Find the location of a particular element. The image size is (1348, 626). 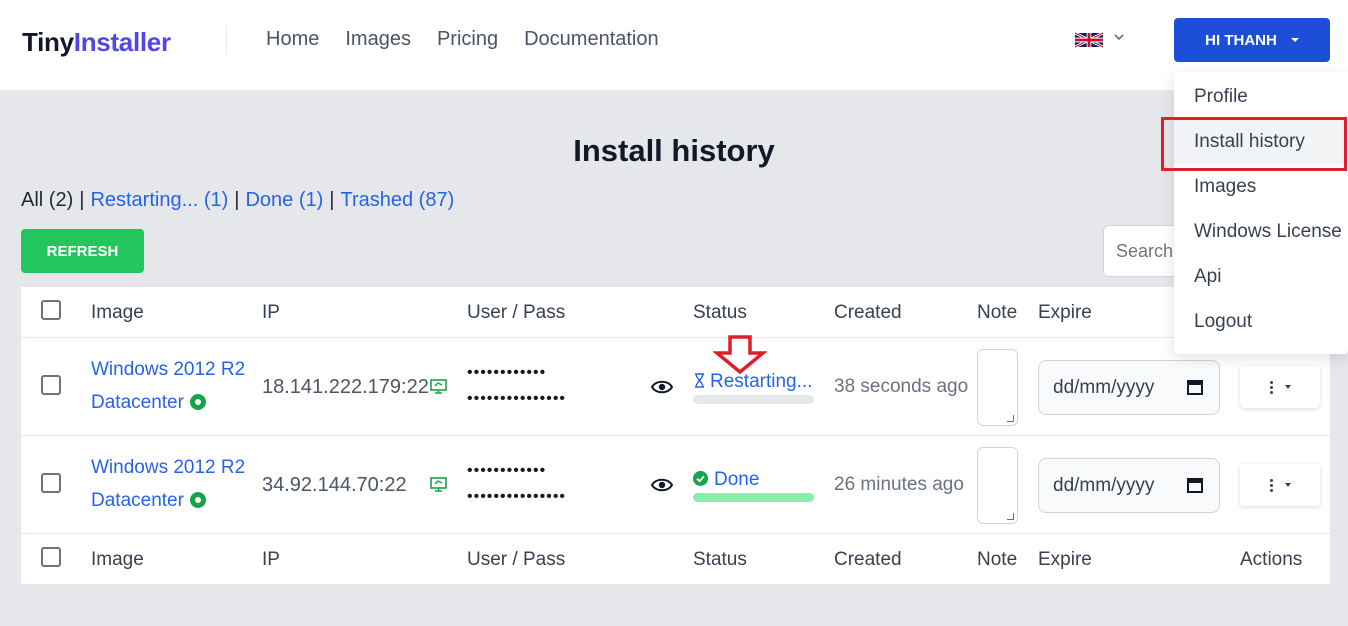

logo-text-installer: Installer is located at coordinates (122, 42).